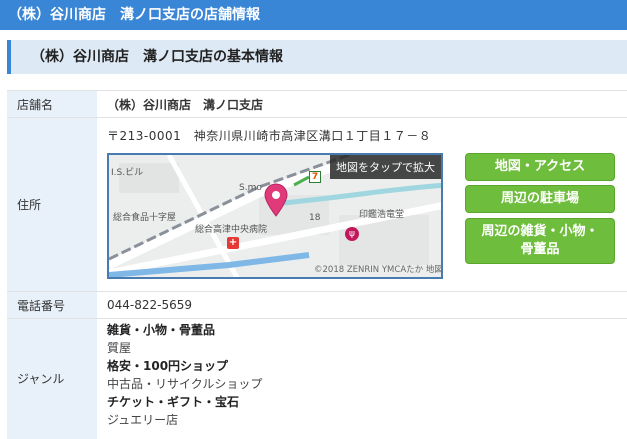 The width and height of the screenshot is (627, 439). Describe the element at coordinates (362, 305) in the screenshot. I see `phone-value: 044-822-5659` at that location.